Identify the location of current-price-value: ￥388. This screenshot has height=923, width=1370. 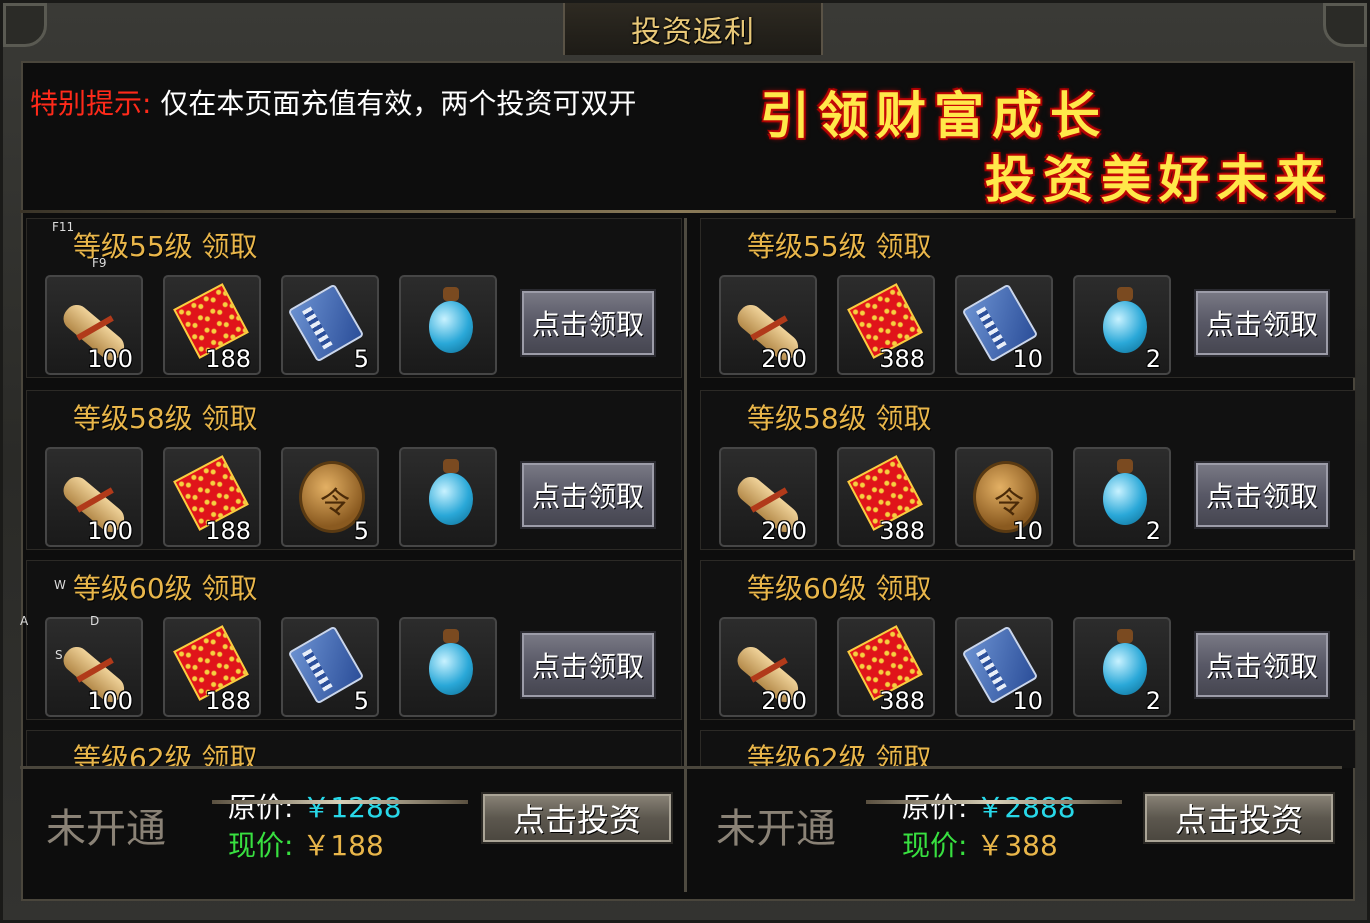
(1017, 845).